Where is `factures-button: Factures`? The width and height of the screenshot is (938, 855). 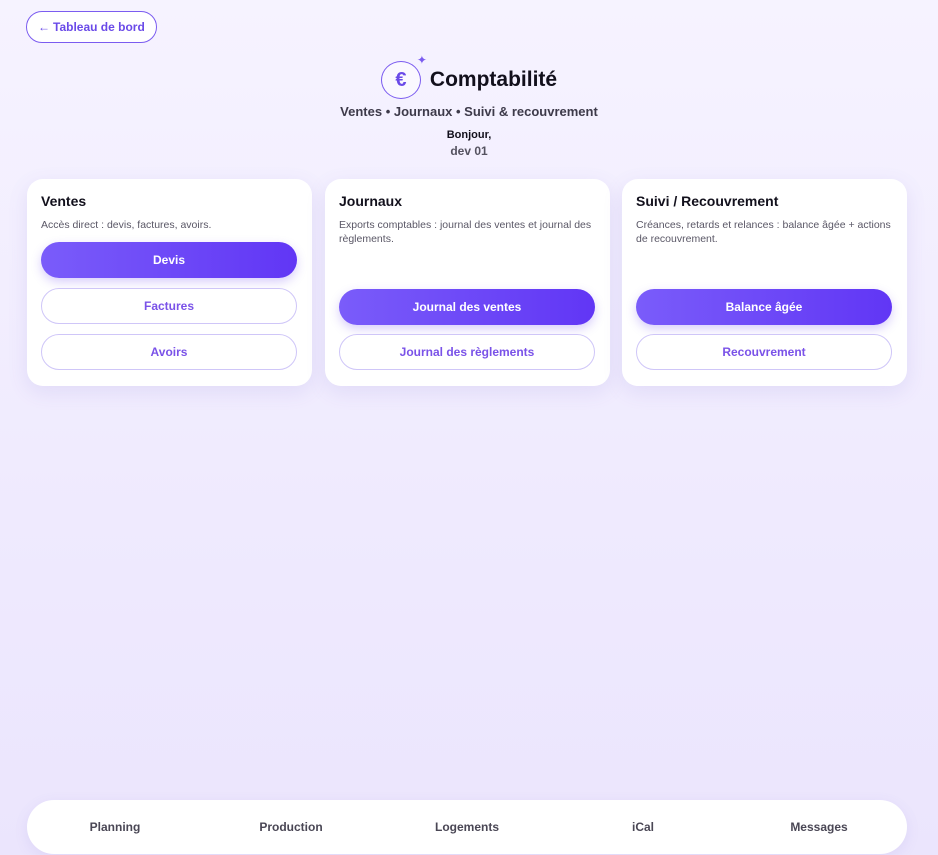 factures-button: Factures is located at coordinates (169, 306).